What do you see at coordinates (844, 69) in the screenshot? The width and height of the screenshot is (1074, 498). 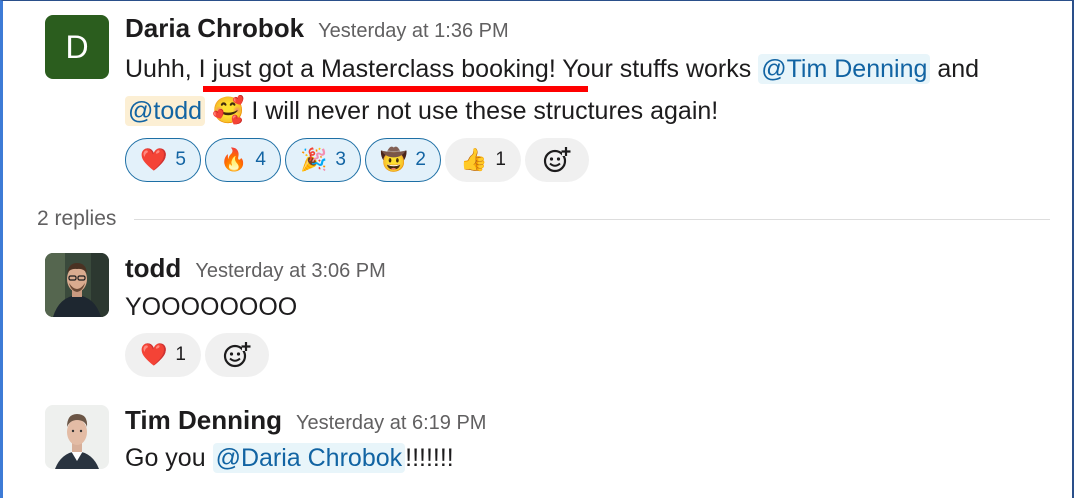 I see `mention-tim-denning: @Tim Denning` at bounding box center [844, 69].